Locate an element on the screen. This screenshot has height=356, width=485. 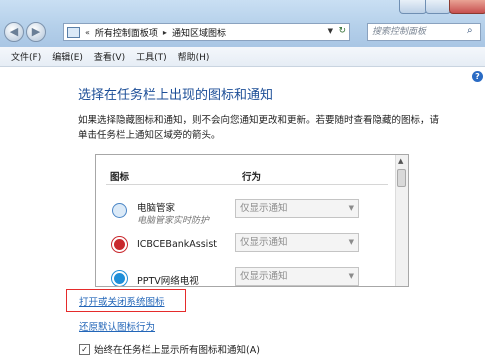
minimize-button is located at coordinates (413, 7).